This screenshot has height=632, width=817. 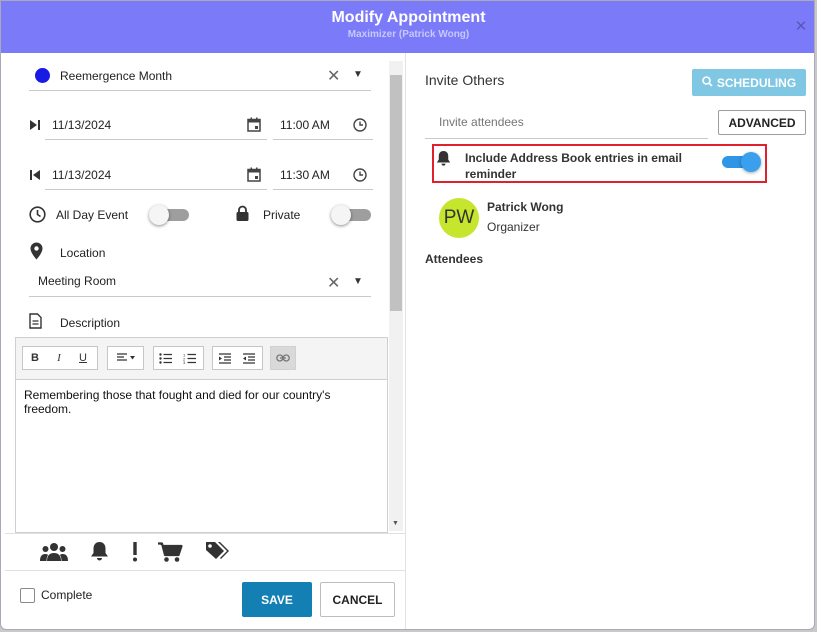 I want to click on end-icon, so click(x=35, y=174).